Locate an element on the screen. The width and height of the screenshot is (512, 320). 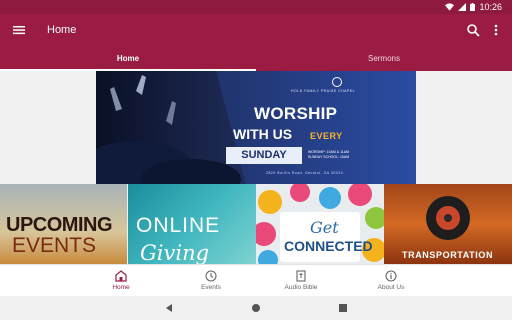
service-times: WORSHIP: 10AM & 11AM SUNDAY SCHOOL: 10AM is located at coordinates (328, 155).